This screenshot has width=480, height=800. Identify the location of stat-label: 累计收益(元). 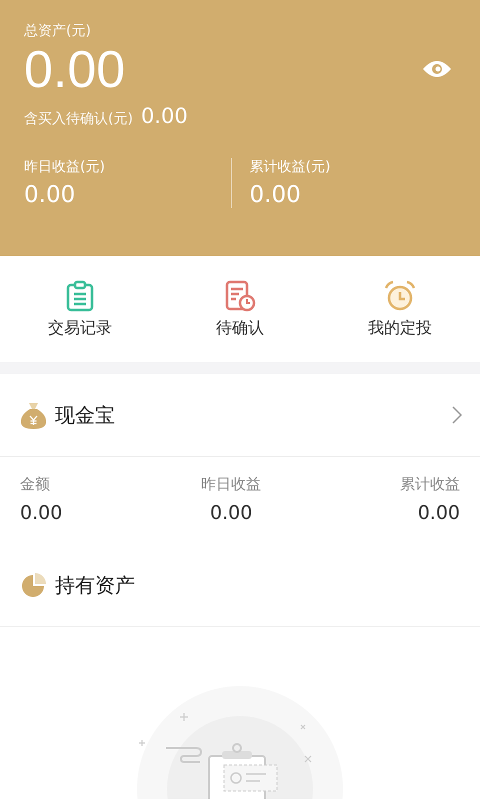
(291, 167).